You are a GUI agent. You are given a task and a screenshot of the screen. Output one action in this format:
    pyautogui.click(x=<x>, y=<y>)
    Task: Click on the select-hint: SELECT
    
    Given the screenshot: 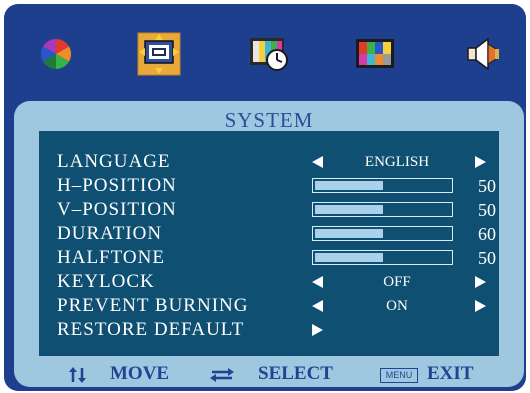 What is the action you would take?
    pyautogui.click(x=295, y=373)
    